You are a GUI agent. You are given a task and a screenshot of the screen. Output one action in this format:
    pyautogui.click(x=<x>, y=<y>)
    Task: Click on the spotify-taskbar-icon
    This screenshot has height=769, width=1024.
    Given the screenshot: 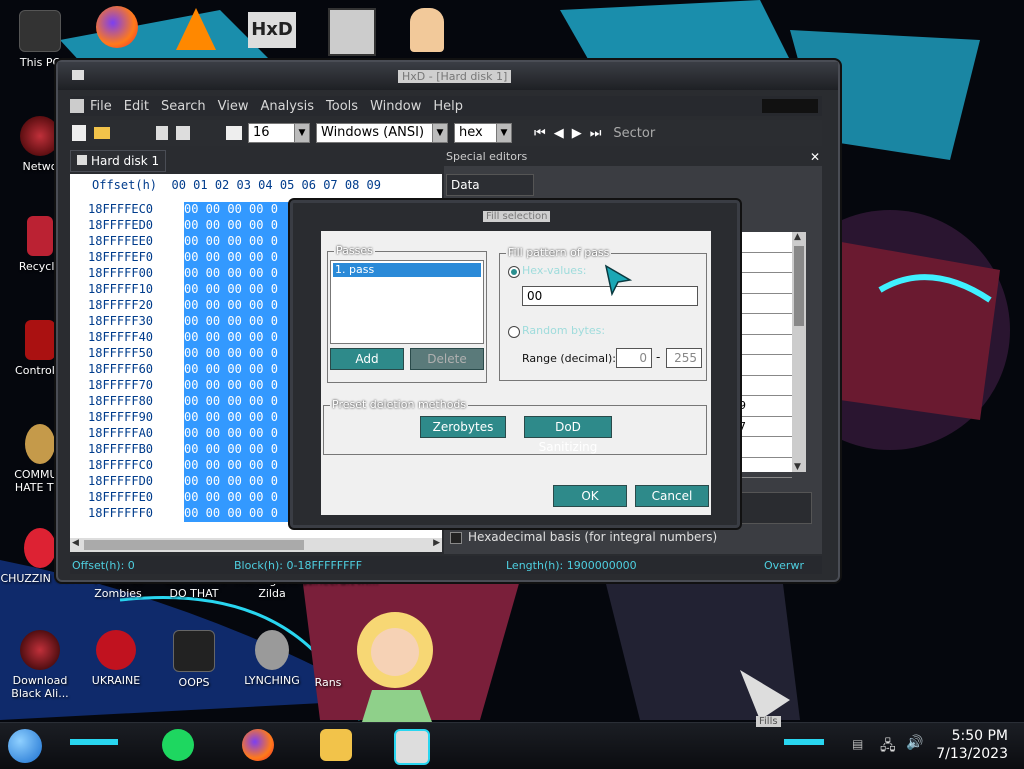 What is the action you would take?
    pyautogui.click(x=178, y=745)
    